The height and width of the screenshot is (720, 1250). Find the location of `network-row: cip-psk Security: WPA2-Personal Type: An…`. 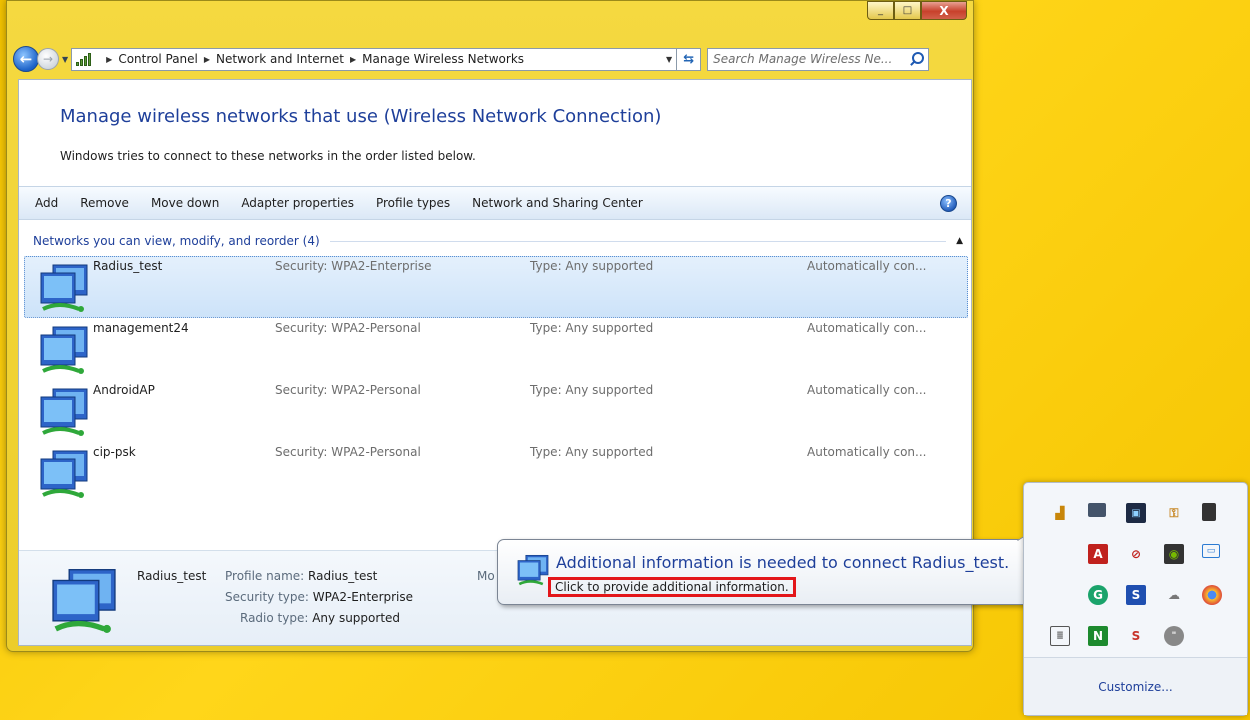

network-row: cip-psk Security: WPA2-Personal Type: An… is located at coordinates (496, 473).